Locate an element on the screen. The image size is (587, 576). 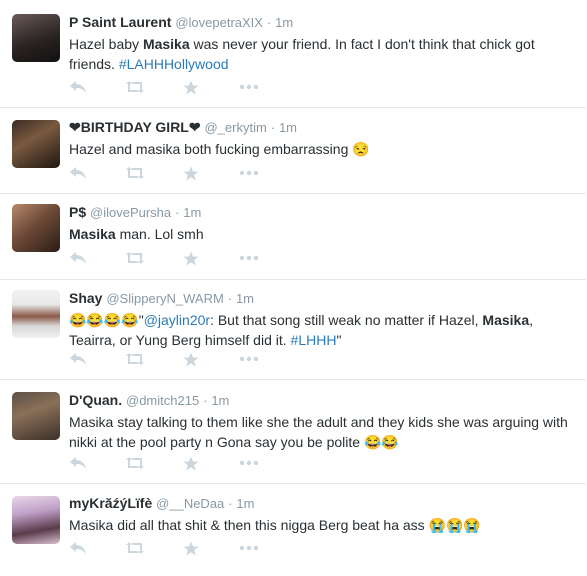
hashtag-link: #LAHHHollywood is located at coordinates (174, 64).